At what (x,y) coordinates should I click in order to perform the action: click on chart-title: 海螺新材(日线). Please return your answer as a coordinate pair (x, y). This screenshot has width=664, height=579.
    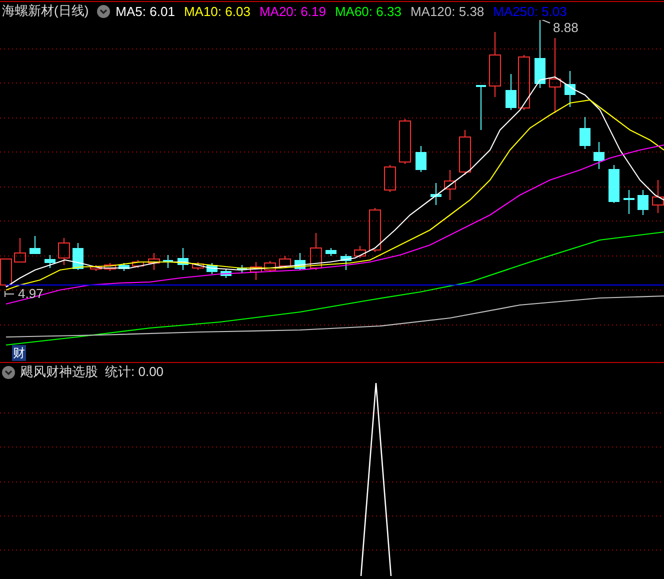
    Looking at the image, I should click on (45, 11).